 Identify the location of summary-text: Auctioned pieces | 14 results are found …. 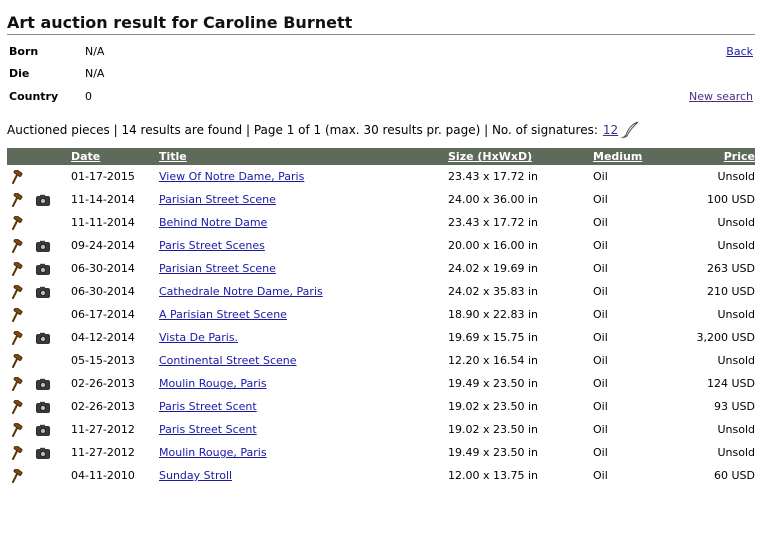
(302, 130).